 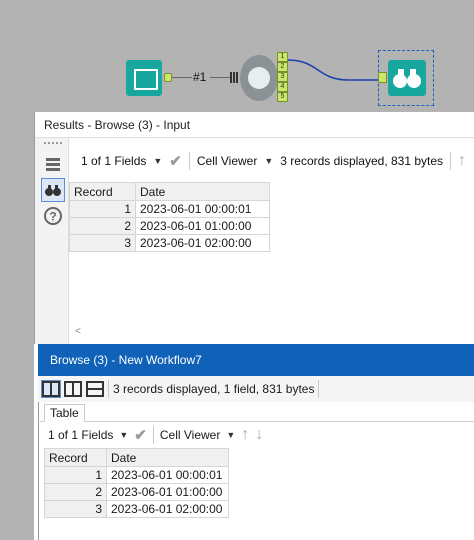 I want to click on python-anchor-4: 4, so click(x=282, y=87).